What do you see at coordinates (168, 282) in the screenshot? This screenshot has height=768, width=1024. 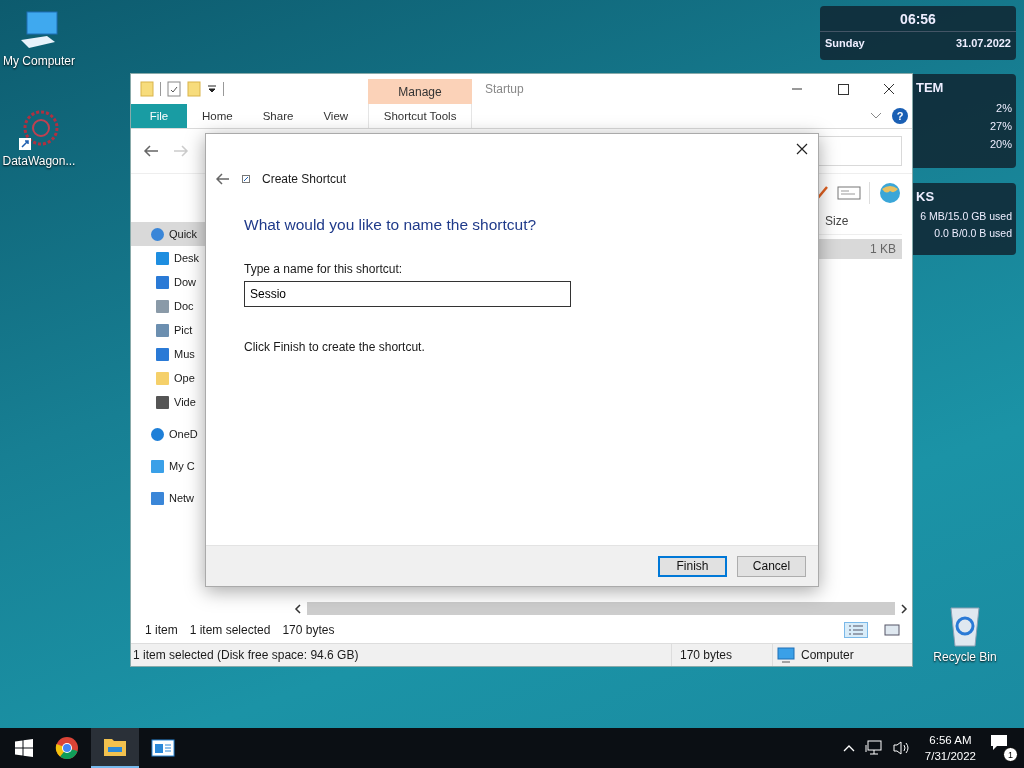 I see `nav-item: Dow` at bounding box center [168, 282].